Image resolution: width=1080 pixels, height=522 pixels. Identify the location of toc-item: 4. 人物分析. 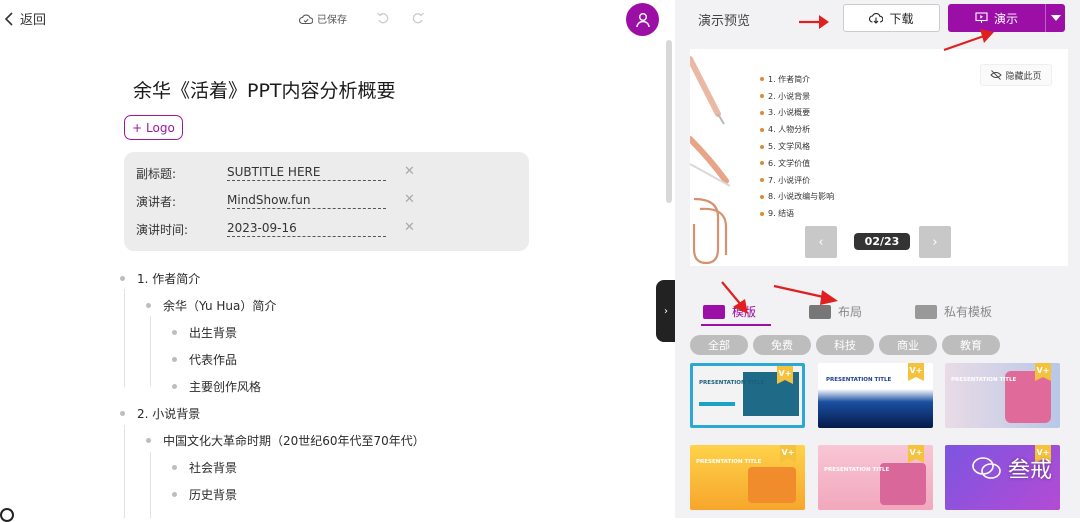
(797, 129).